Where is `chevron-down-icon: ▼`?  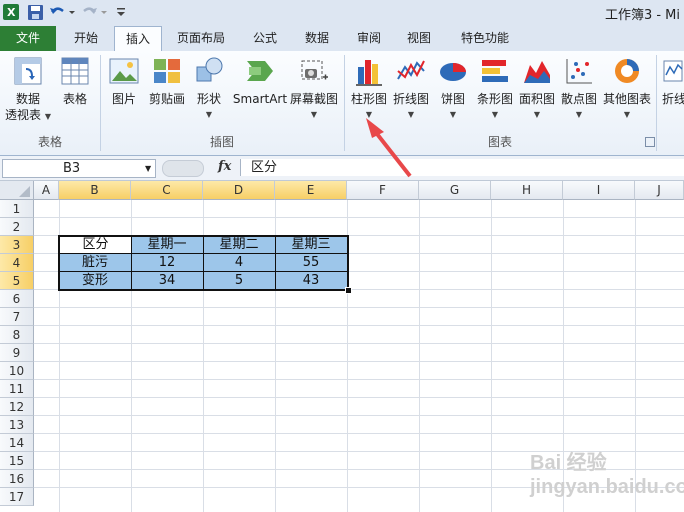 chevron-down-icon: ▼ is located at coordinates (148, 168).